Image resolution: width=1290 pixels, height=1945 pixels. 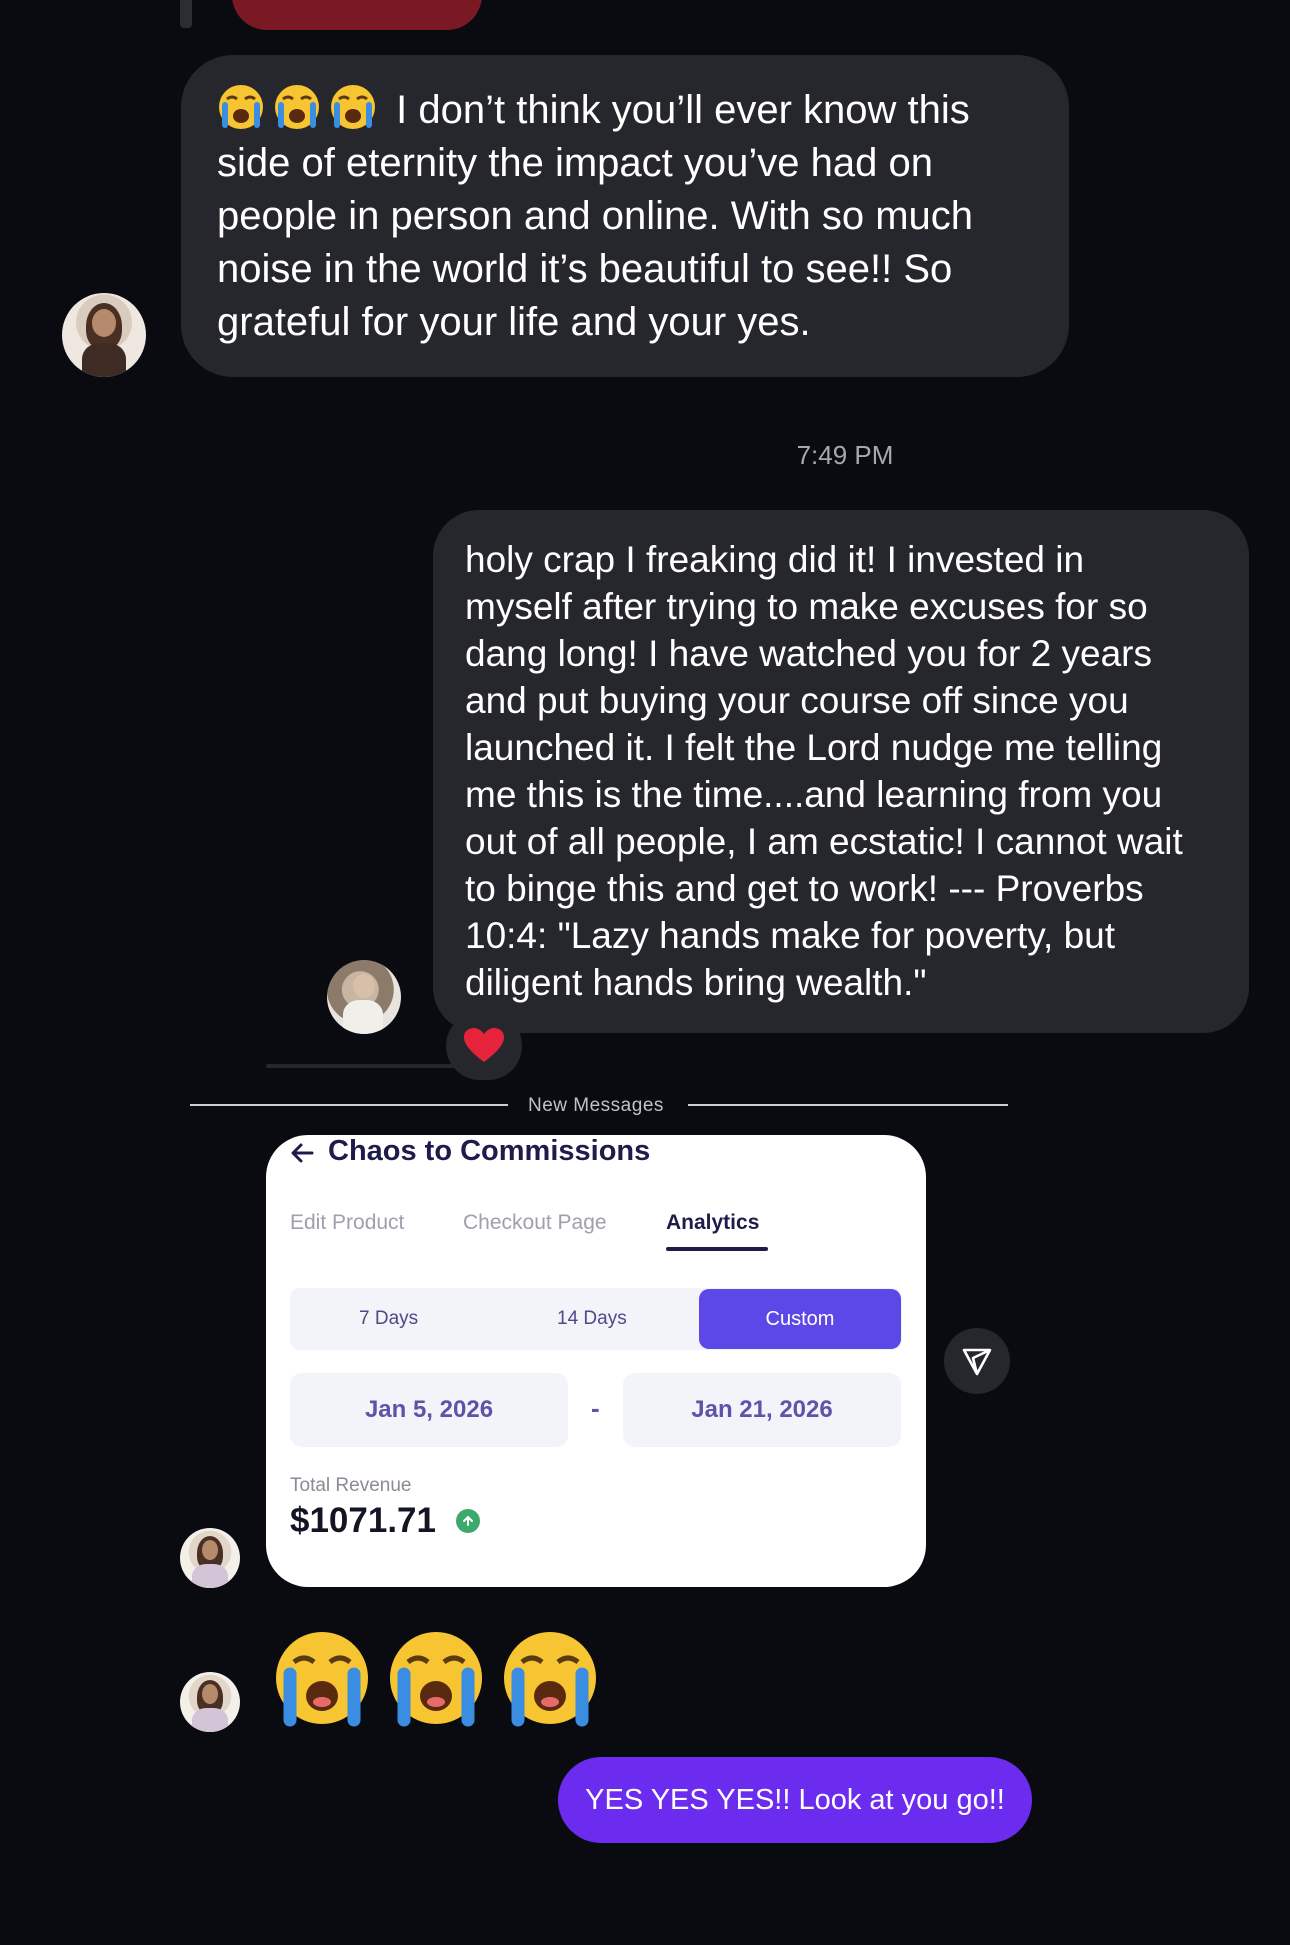 I want to click on new-messages-divider-right, so click(x=848, y=1105).